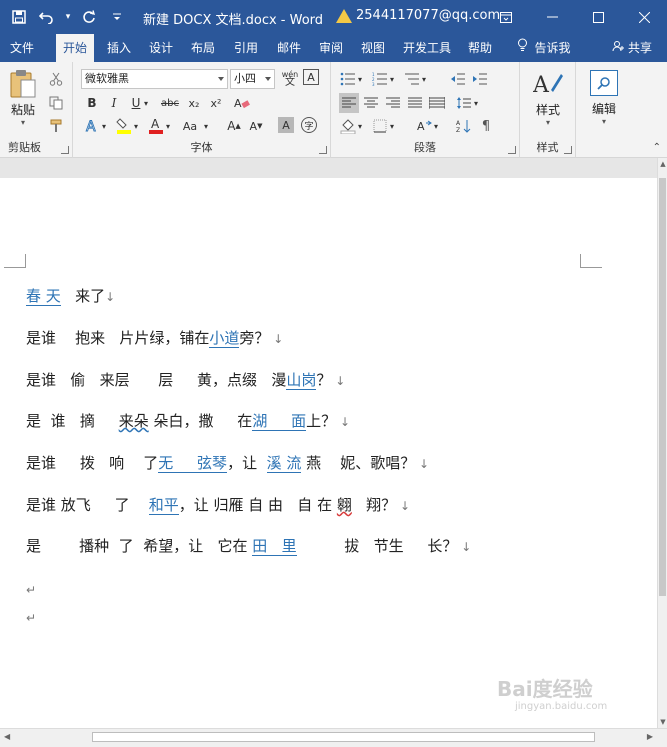  What do you see at coordinates (234, 126) in the screenshot?
I see `grow-font-icon: A ▲` at bounding box center [234, 126].